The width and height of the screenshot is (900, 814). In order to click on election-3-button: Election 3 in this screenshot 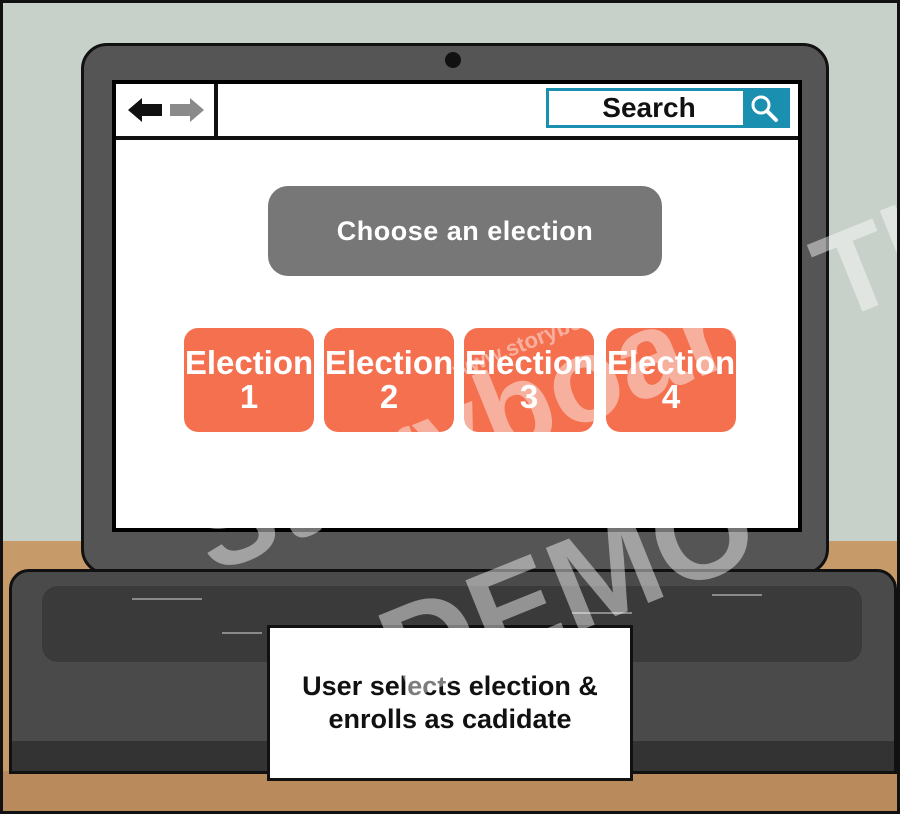, I will do `click(529, 380)`.